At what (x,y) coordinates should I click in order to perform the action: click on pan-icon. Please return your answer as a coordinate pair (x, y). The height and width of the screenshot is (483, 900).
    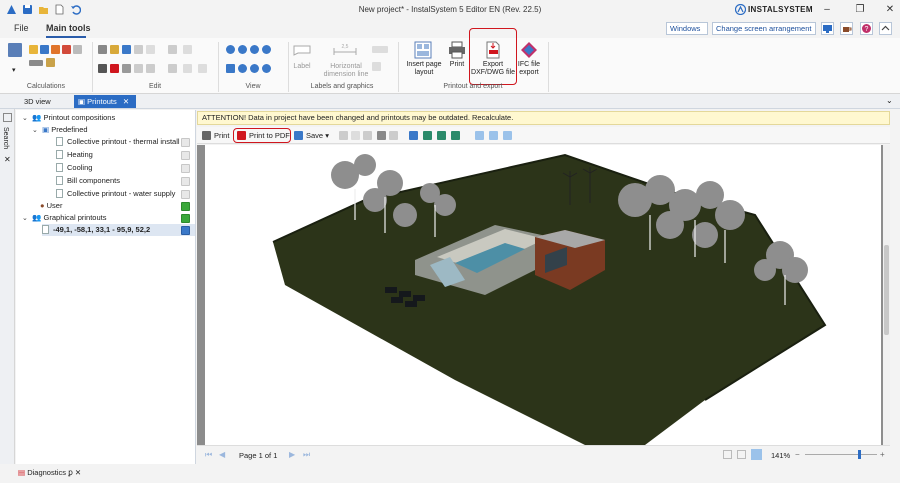
    Looking at the image, I should click on (230, 68).